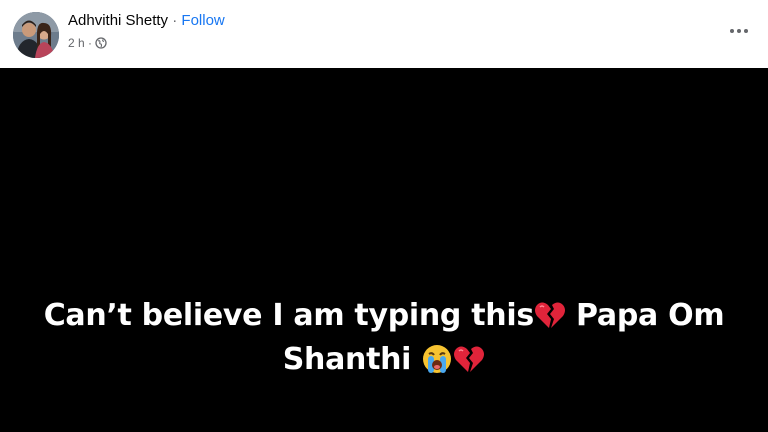 This screenshot has width=768, height=432. I want to click on author-avatar, so click(36, 35).